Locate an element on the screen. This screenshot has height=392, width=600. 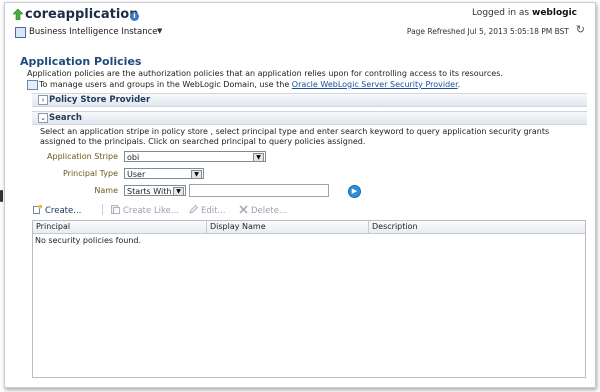
name-label: Name is located at coordinates (106, 190).